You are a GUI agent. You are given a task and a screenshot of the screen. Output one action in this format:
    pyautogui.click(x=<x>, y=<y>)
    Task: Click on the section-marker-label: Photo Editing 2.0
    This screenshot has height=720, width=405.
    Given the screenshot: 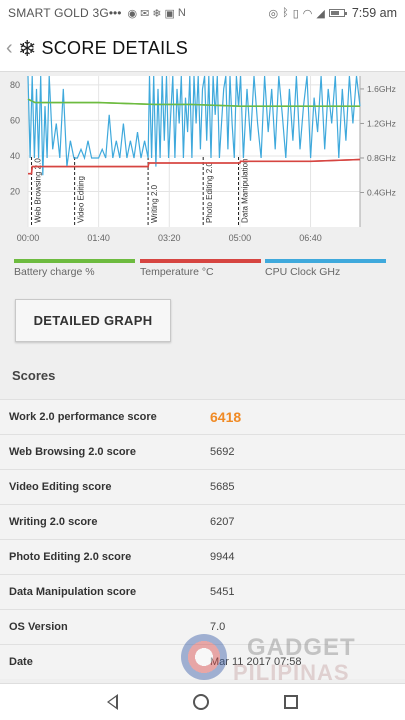 What is the action you would take?
    pyautogui.click(x=209, y=192)
    